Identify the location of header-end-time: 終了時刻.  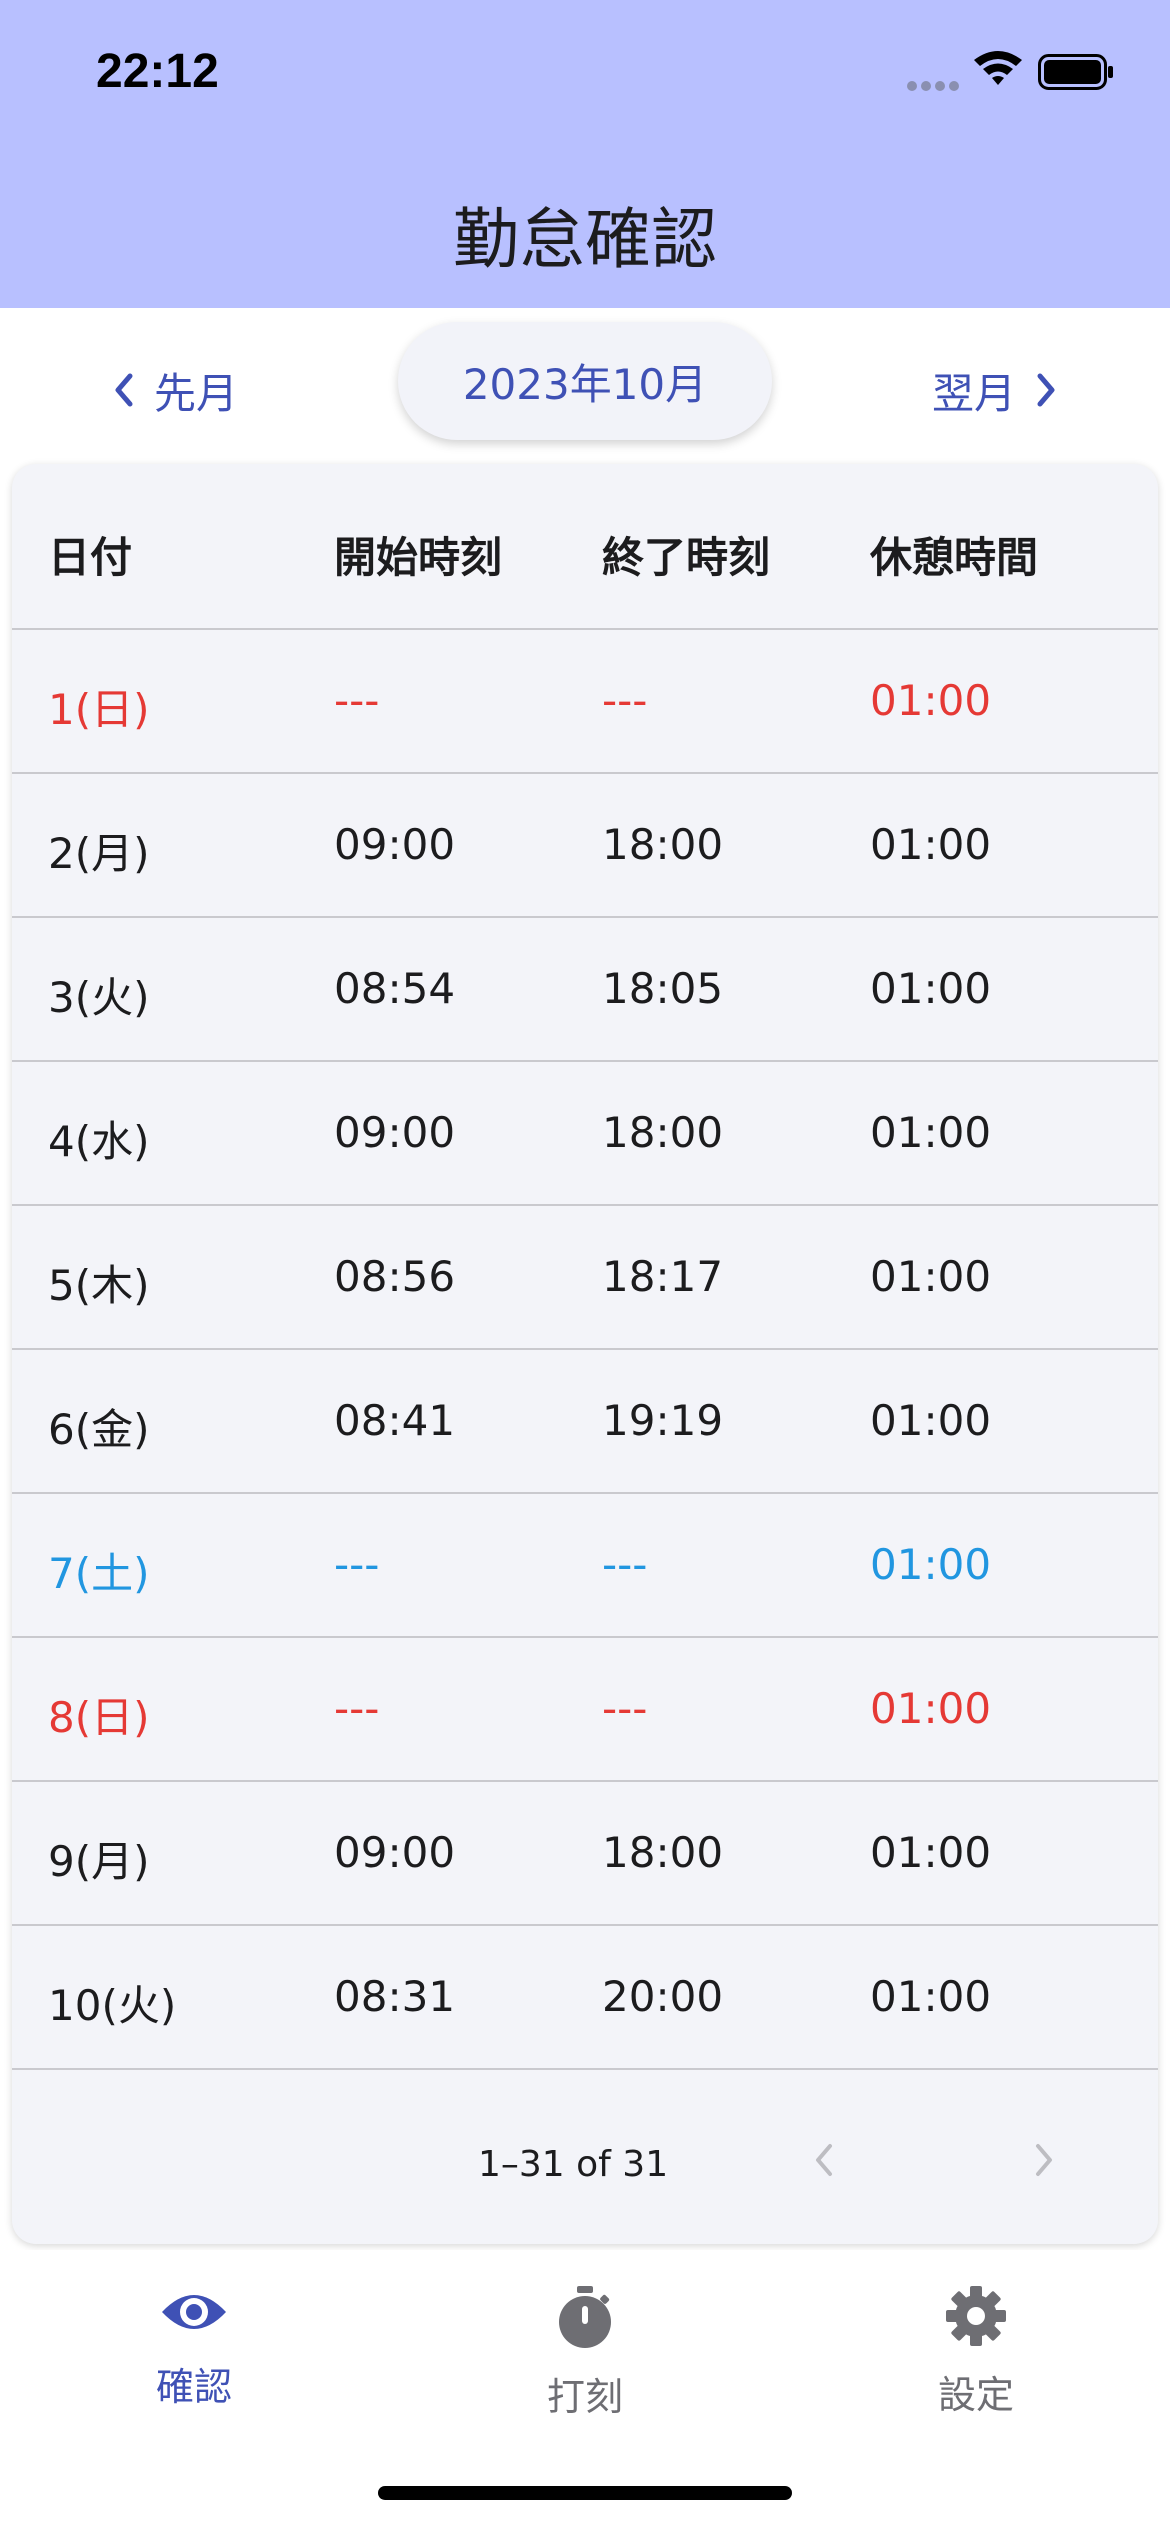
(686, 557).